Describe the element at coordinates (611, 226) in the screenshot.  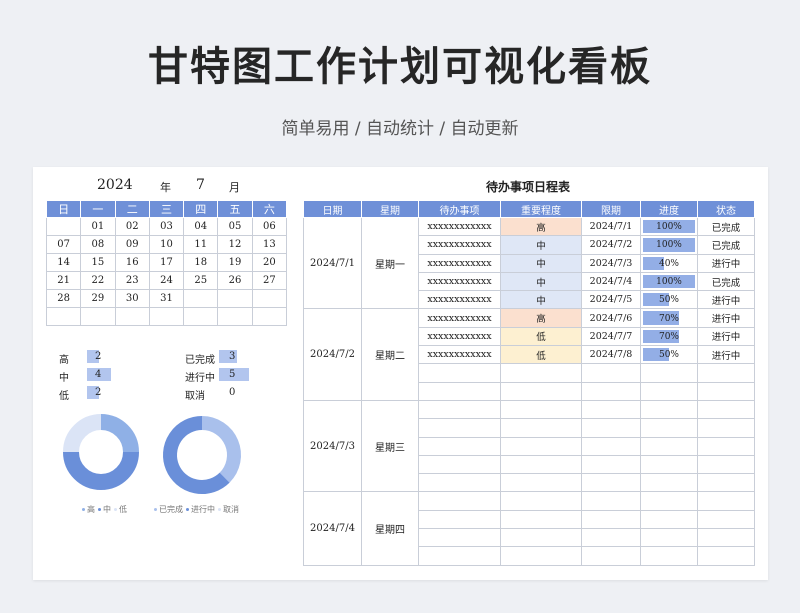
I see `deadline-cell: 2024/7/1` at that location.